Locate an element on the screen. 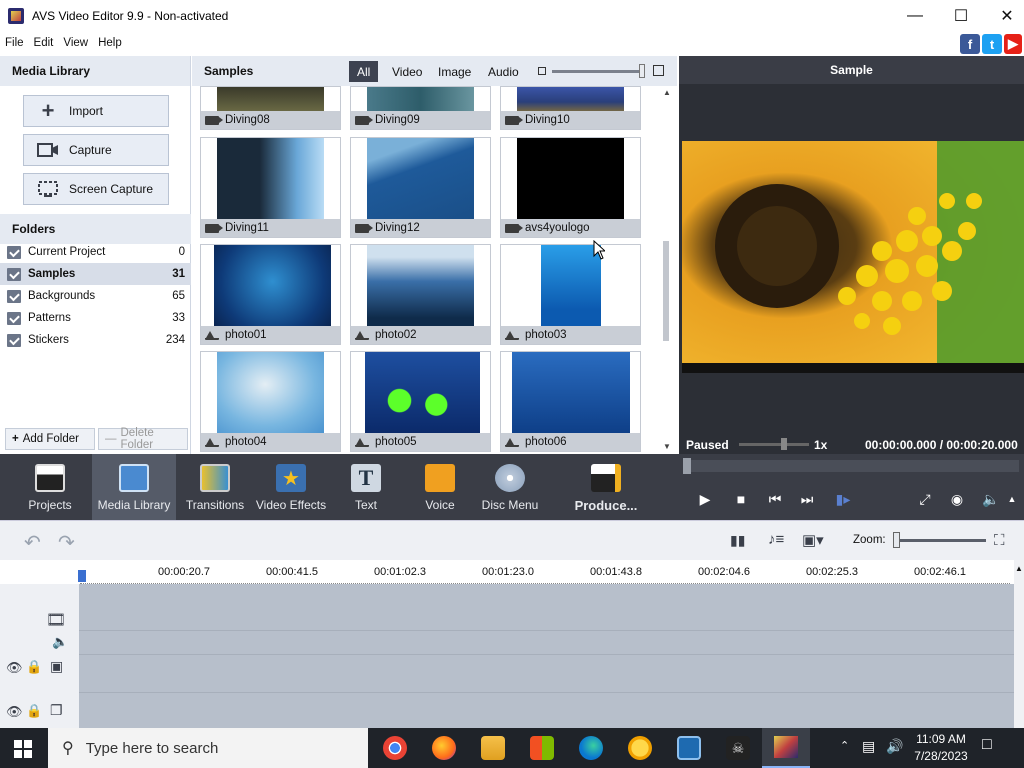 The height and width of the screenshot is (768, 1024). close-button: ✕ is located at coordinates (1004, 16).